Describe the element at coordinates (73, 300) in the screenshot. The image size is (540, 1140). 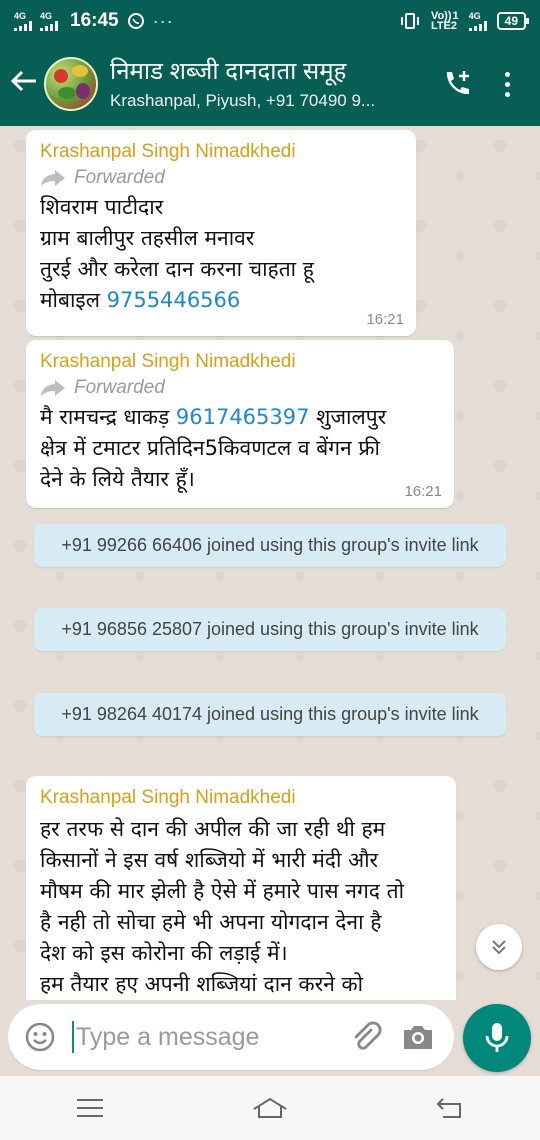
I see `message-line-prefix: मोबाइल` at that location.